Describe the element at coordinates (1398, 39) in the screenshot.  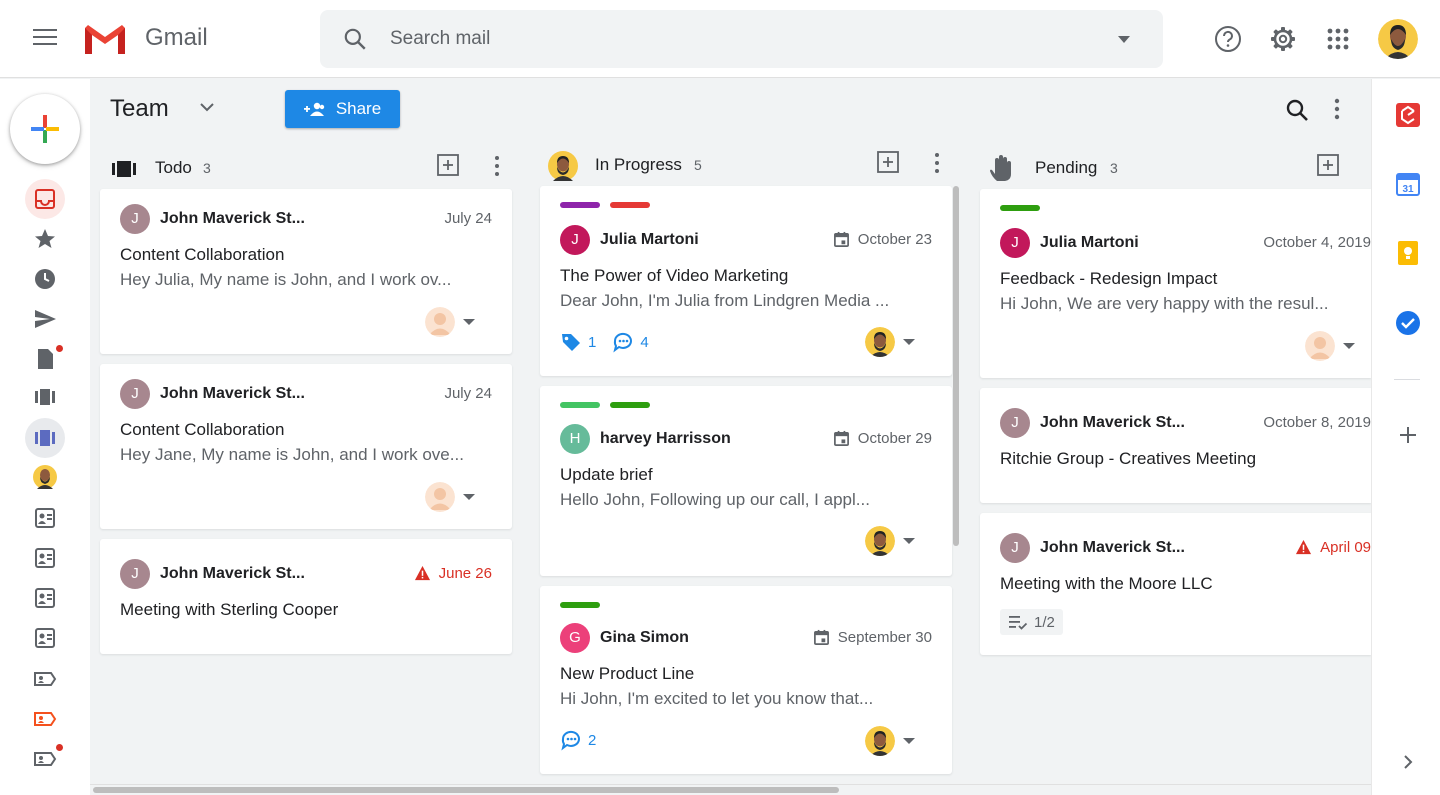
I see `account-avatar` at that location.